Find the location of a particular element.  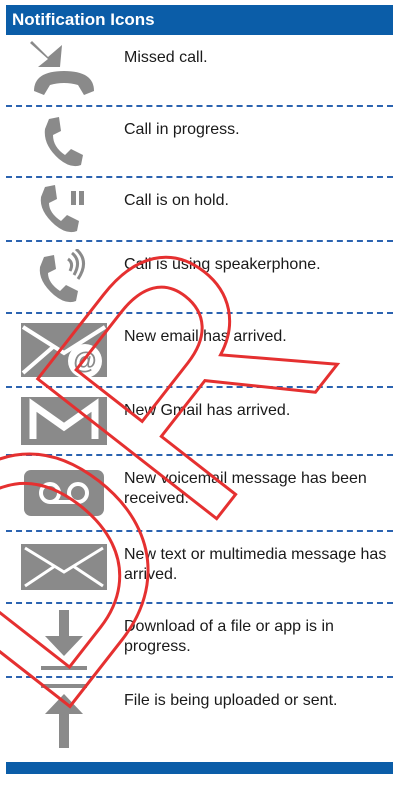

table-bottom-bar is located at coordinates (199, 768).